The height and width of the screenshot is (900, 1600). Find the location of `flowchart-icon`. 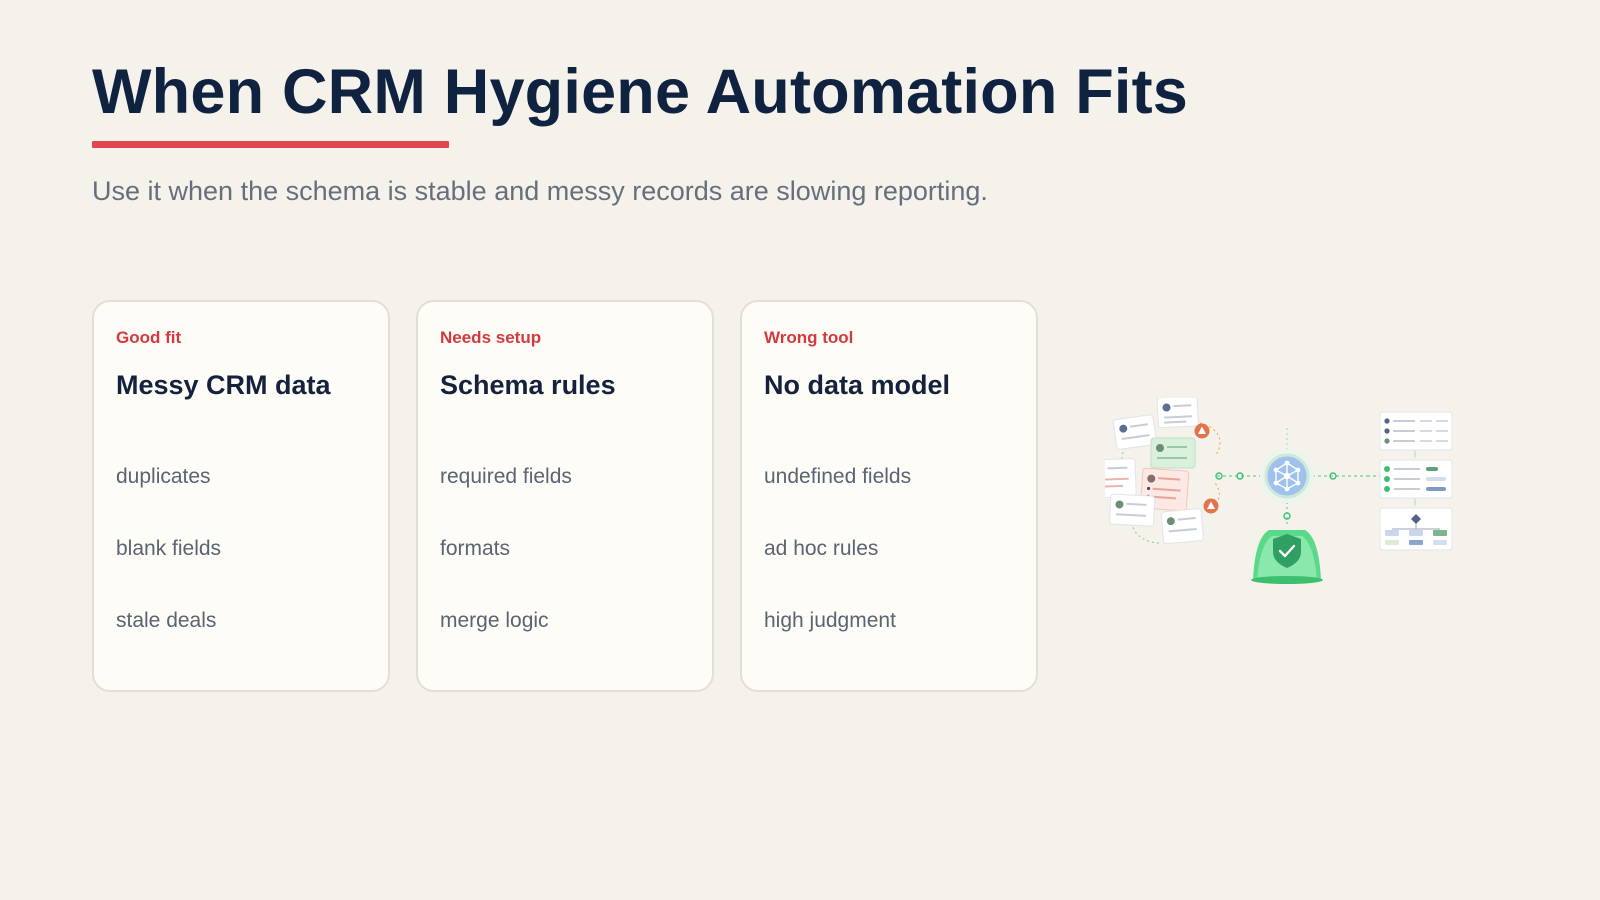

flowchart-icon is located at coordinates (1416, 529).